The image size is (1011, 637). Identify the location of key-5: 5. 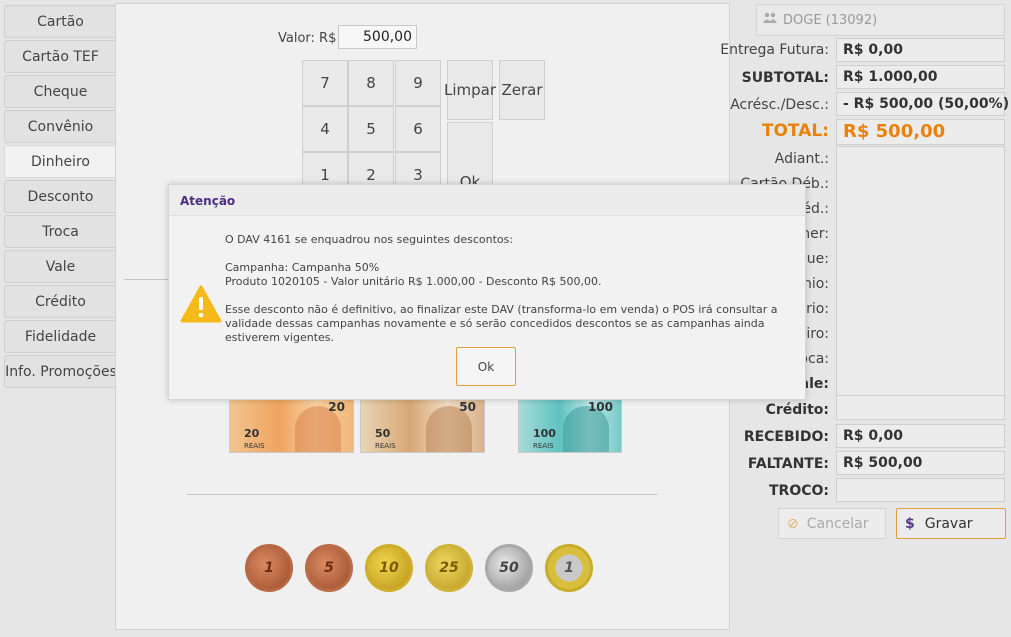
(371, 129).